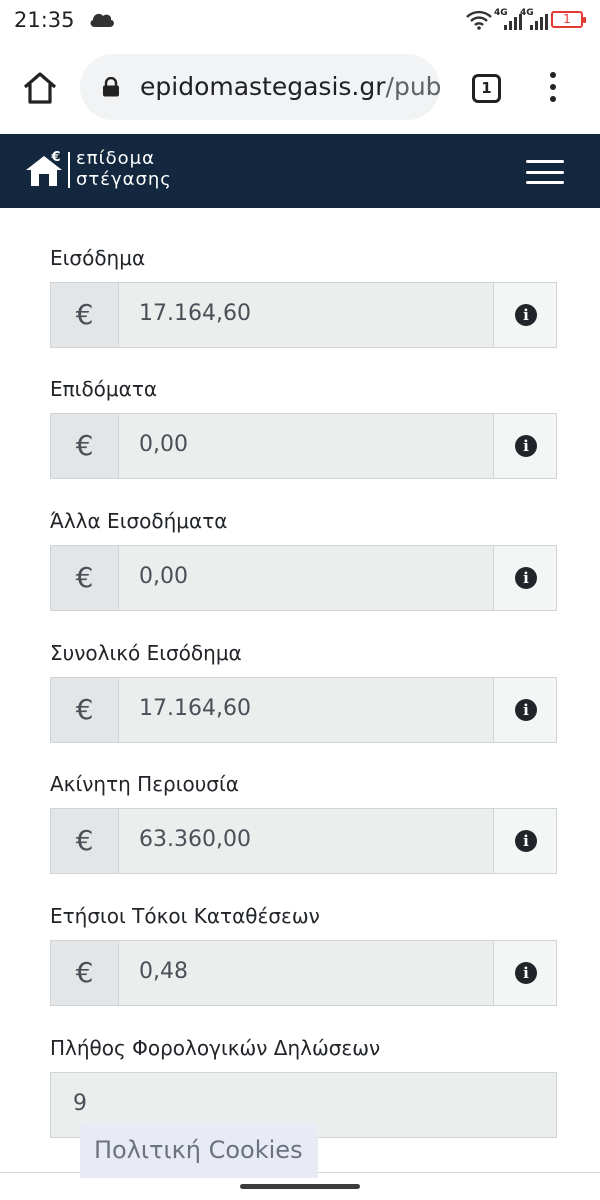  What do you see at coordinates (303, 315) in the screenshot?
I see `income-input: € 17.164,60 i` at bounding box center [303, 315].